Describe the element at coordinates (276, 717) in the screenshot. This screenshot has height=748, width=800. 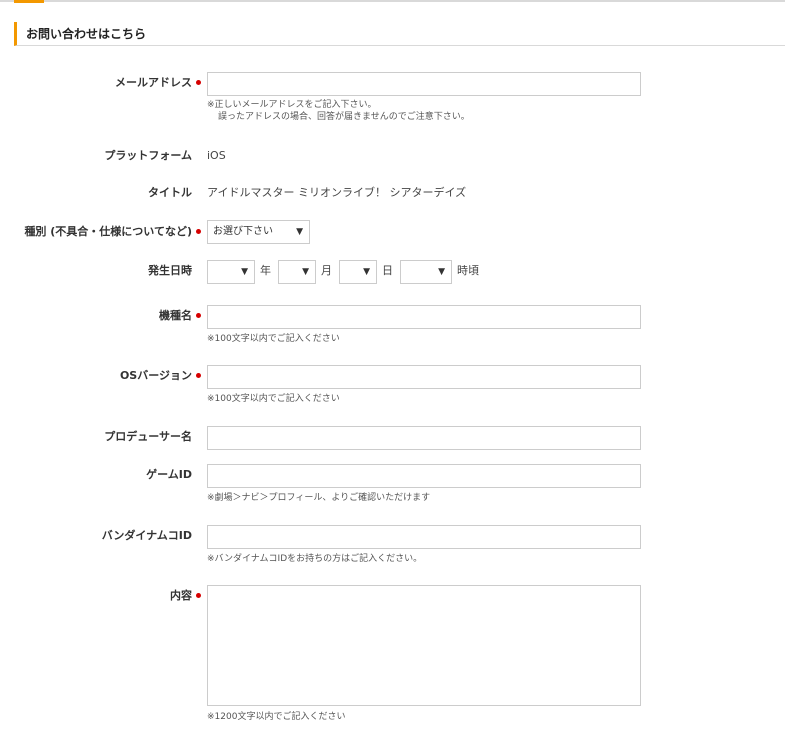
I see `content-note: ※1200文字以内でご記入ください` at that location.